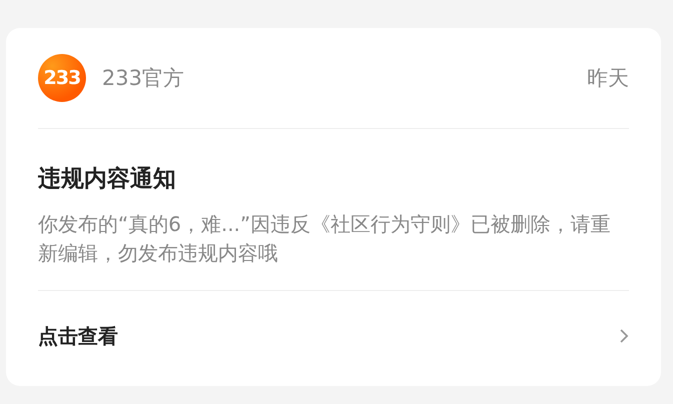 This screenshot has height=404, width=673. I want to click on notice-text: 你发布的“真的6，难...”因违反《社区行为守则》已被删除，请重新编辑，勿发布违规内容哦, so click(325, 239).